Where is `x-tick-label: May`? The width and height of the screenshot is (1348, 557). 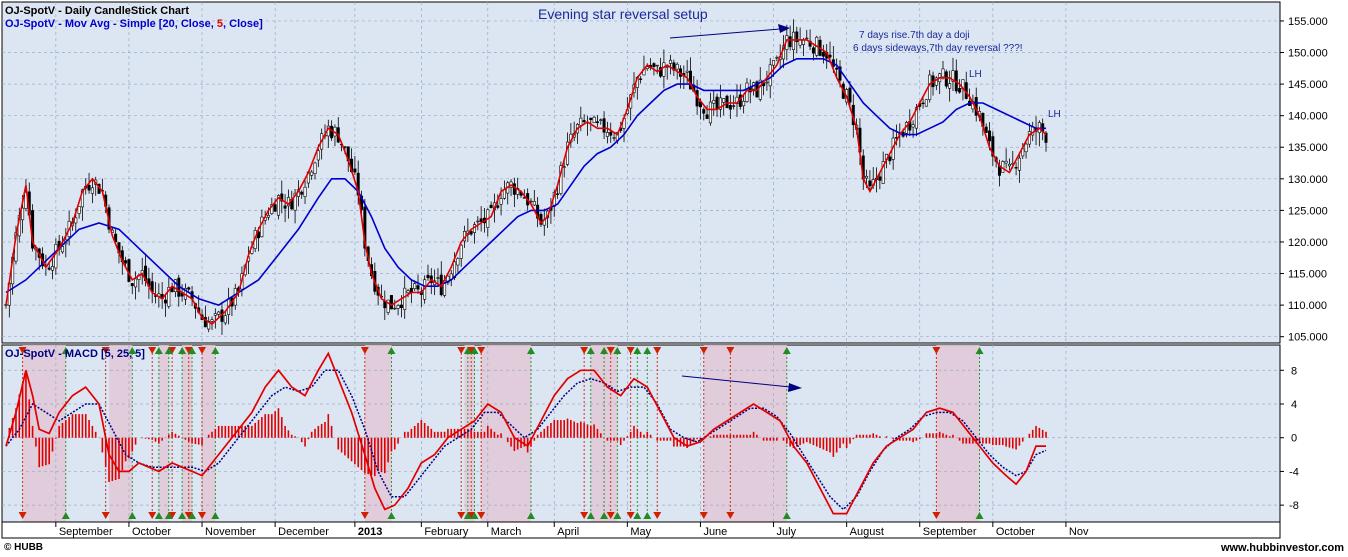 x-tick-label: May is located at coordinates (640, 532).